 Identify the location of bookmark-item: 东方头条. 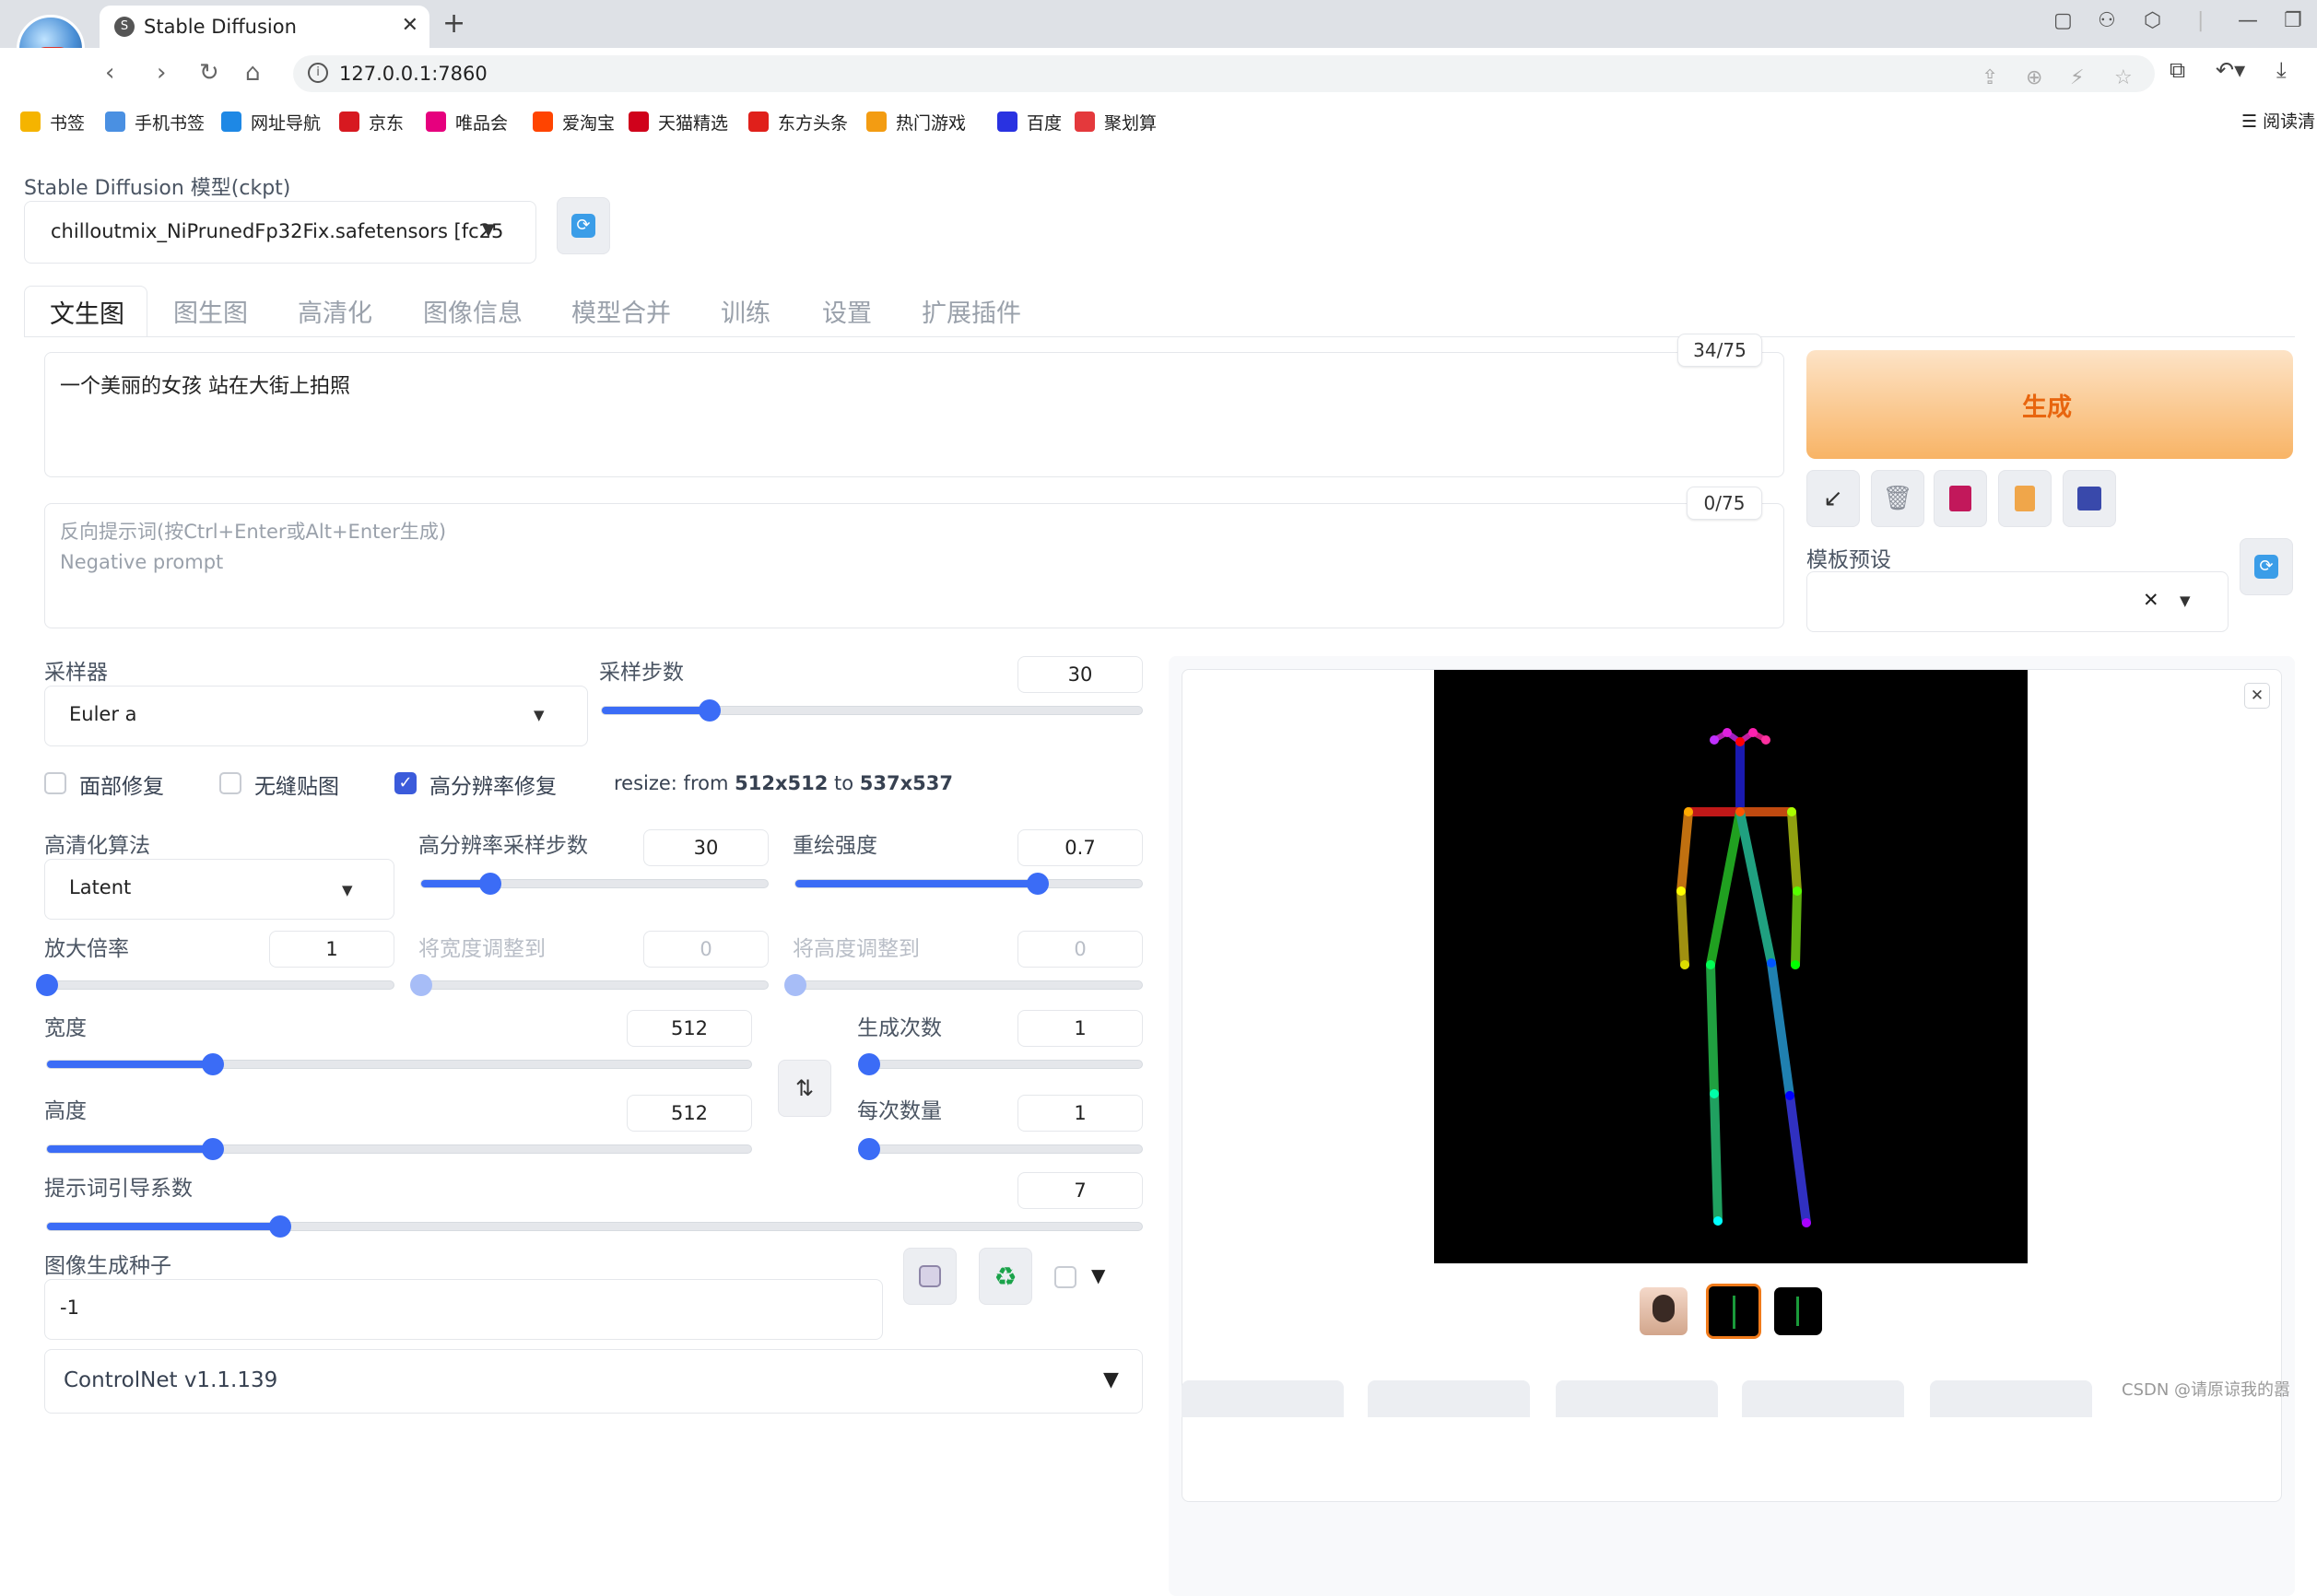
(798, 122).